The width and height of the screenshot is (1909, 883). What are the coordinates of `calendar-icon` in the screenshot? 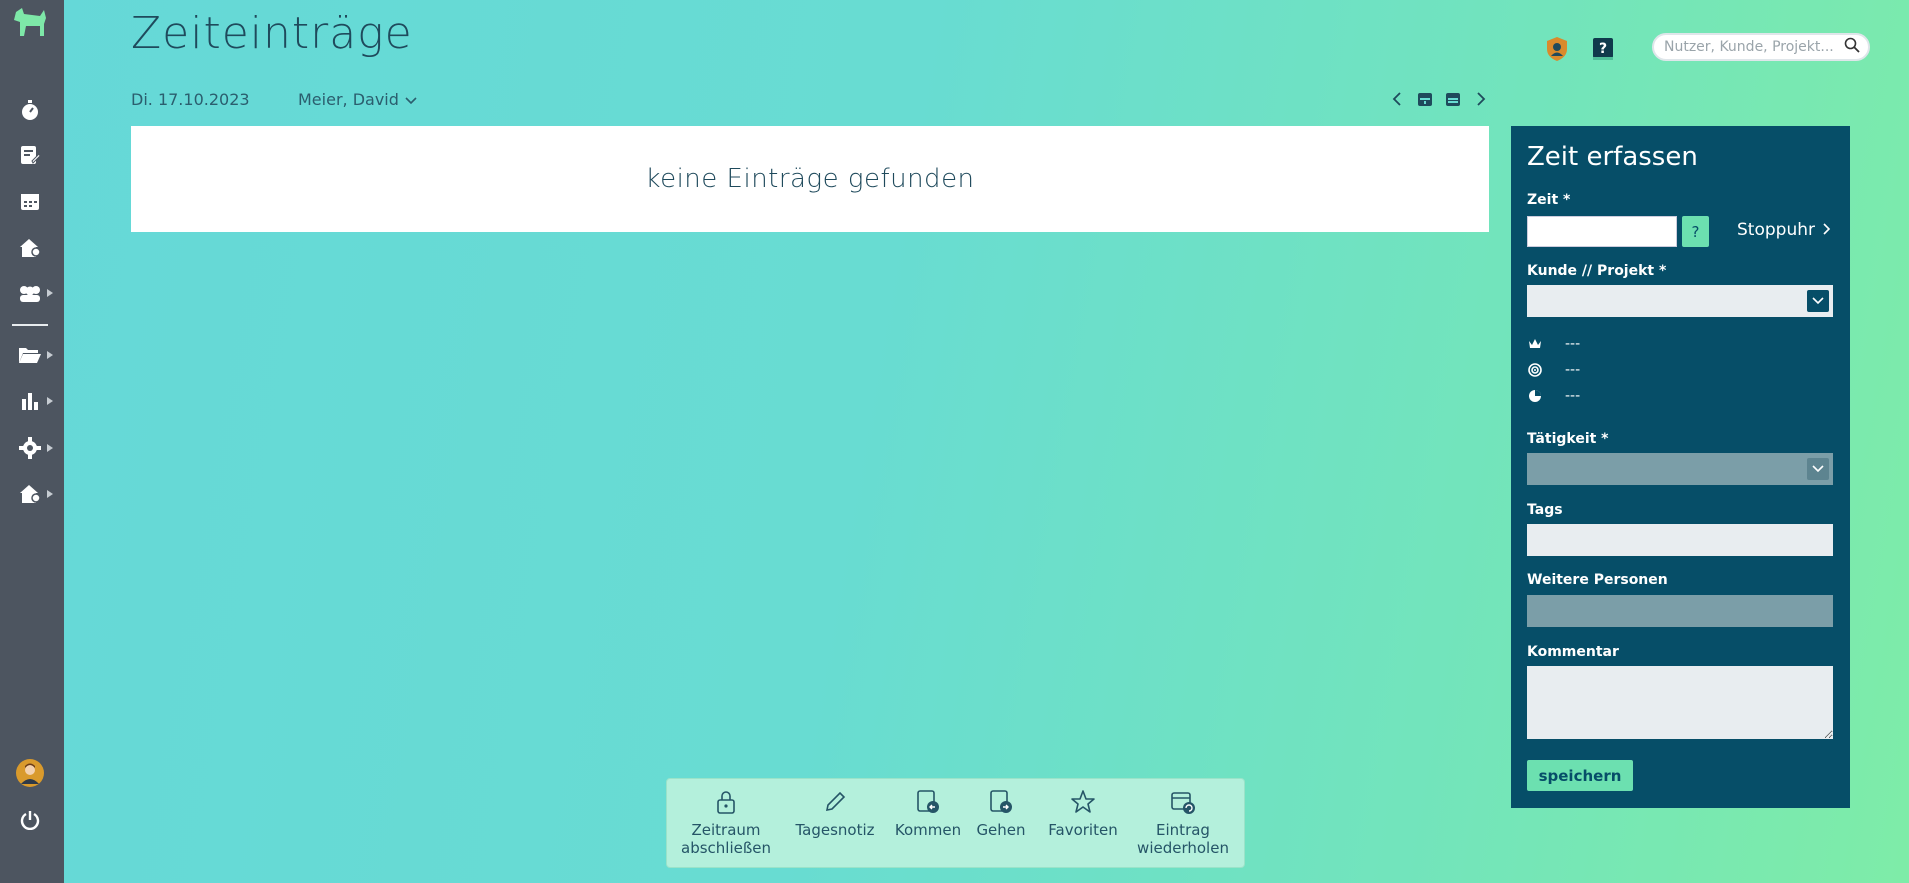 It's located at (30, 201).